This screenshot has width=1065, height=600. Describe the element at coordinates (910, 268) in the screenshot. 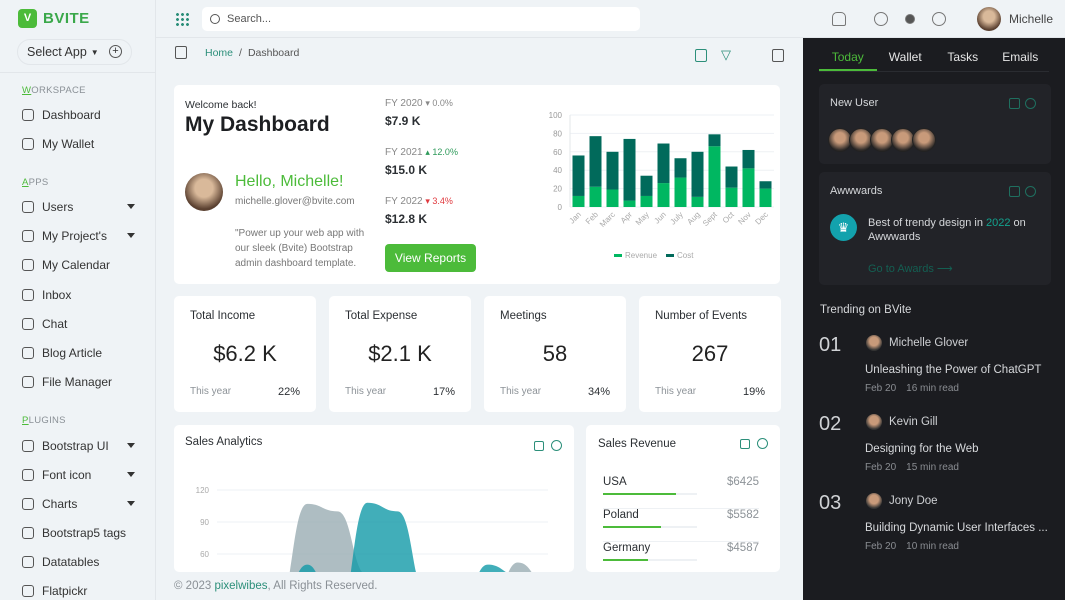

I see `go-to-awards-link: Go to Awards ⟶` at that location.